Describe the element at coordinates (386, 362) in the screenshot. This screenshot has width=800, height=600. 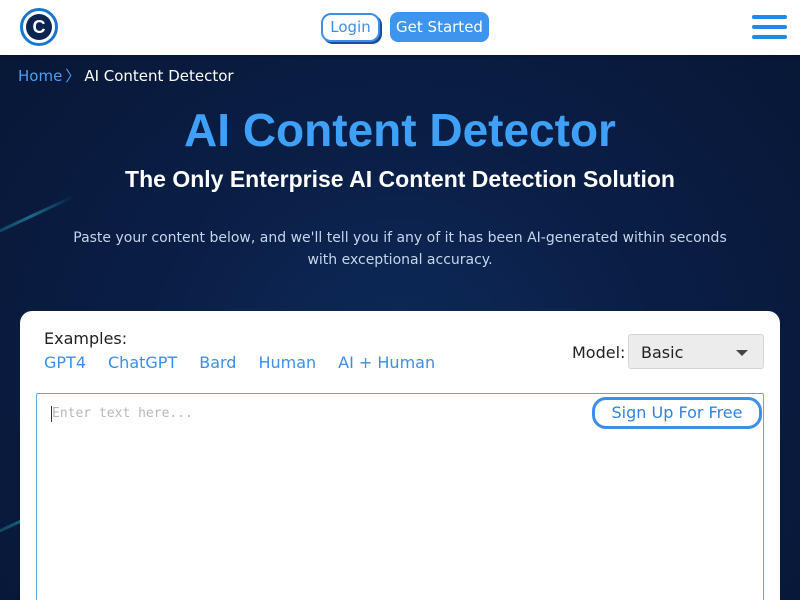
I see `example-ai-human-link: AI + Human` at that location.